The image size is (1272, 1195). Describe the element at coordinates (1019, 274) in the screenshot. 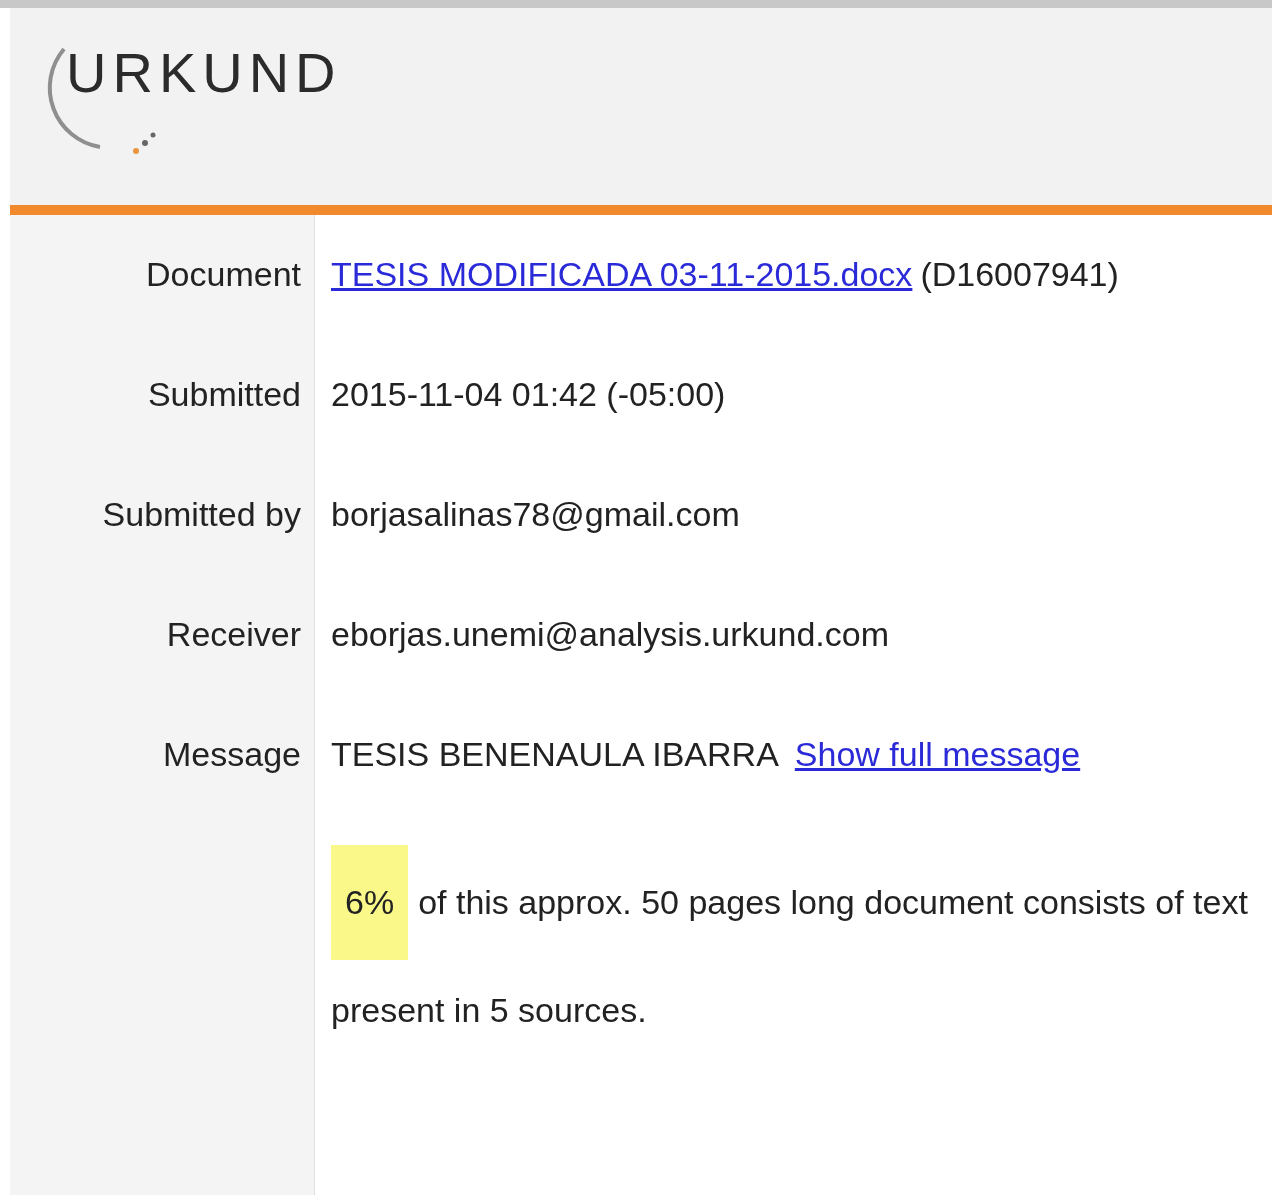

I see `document-id: (D16007941)` at that location.